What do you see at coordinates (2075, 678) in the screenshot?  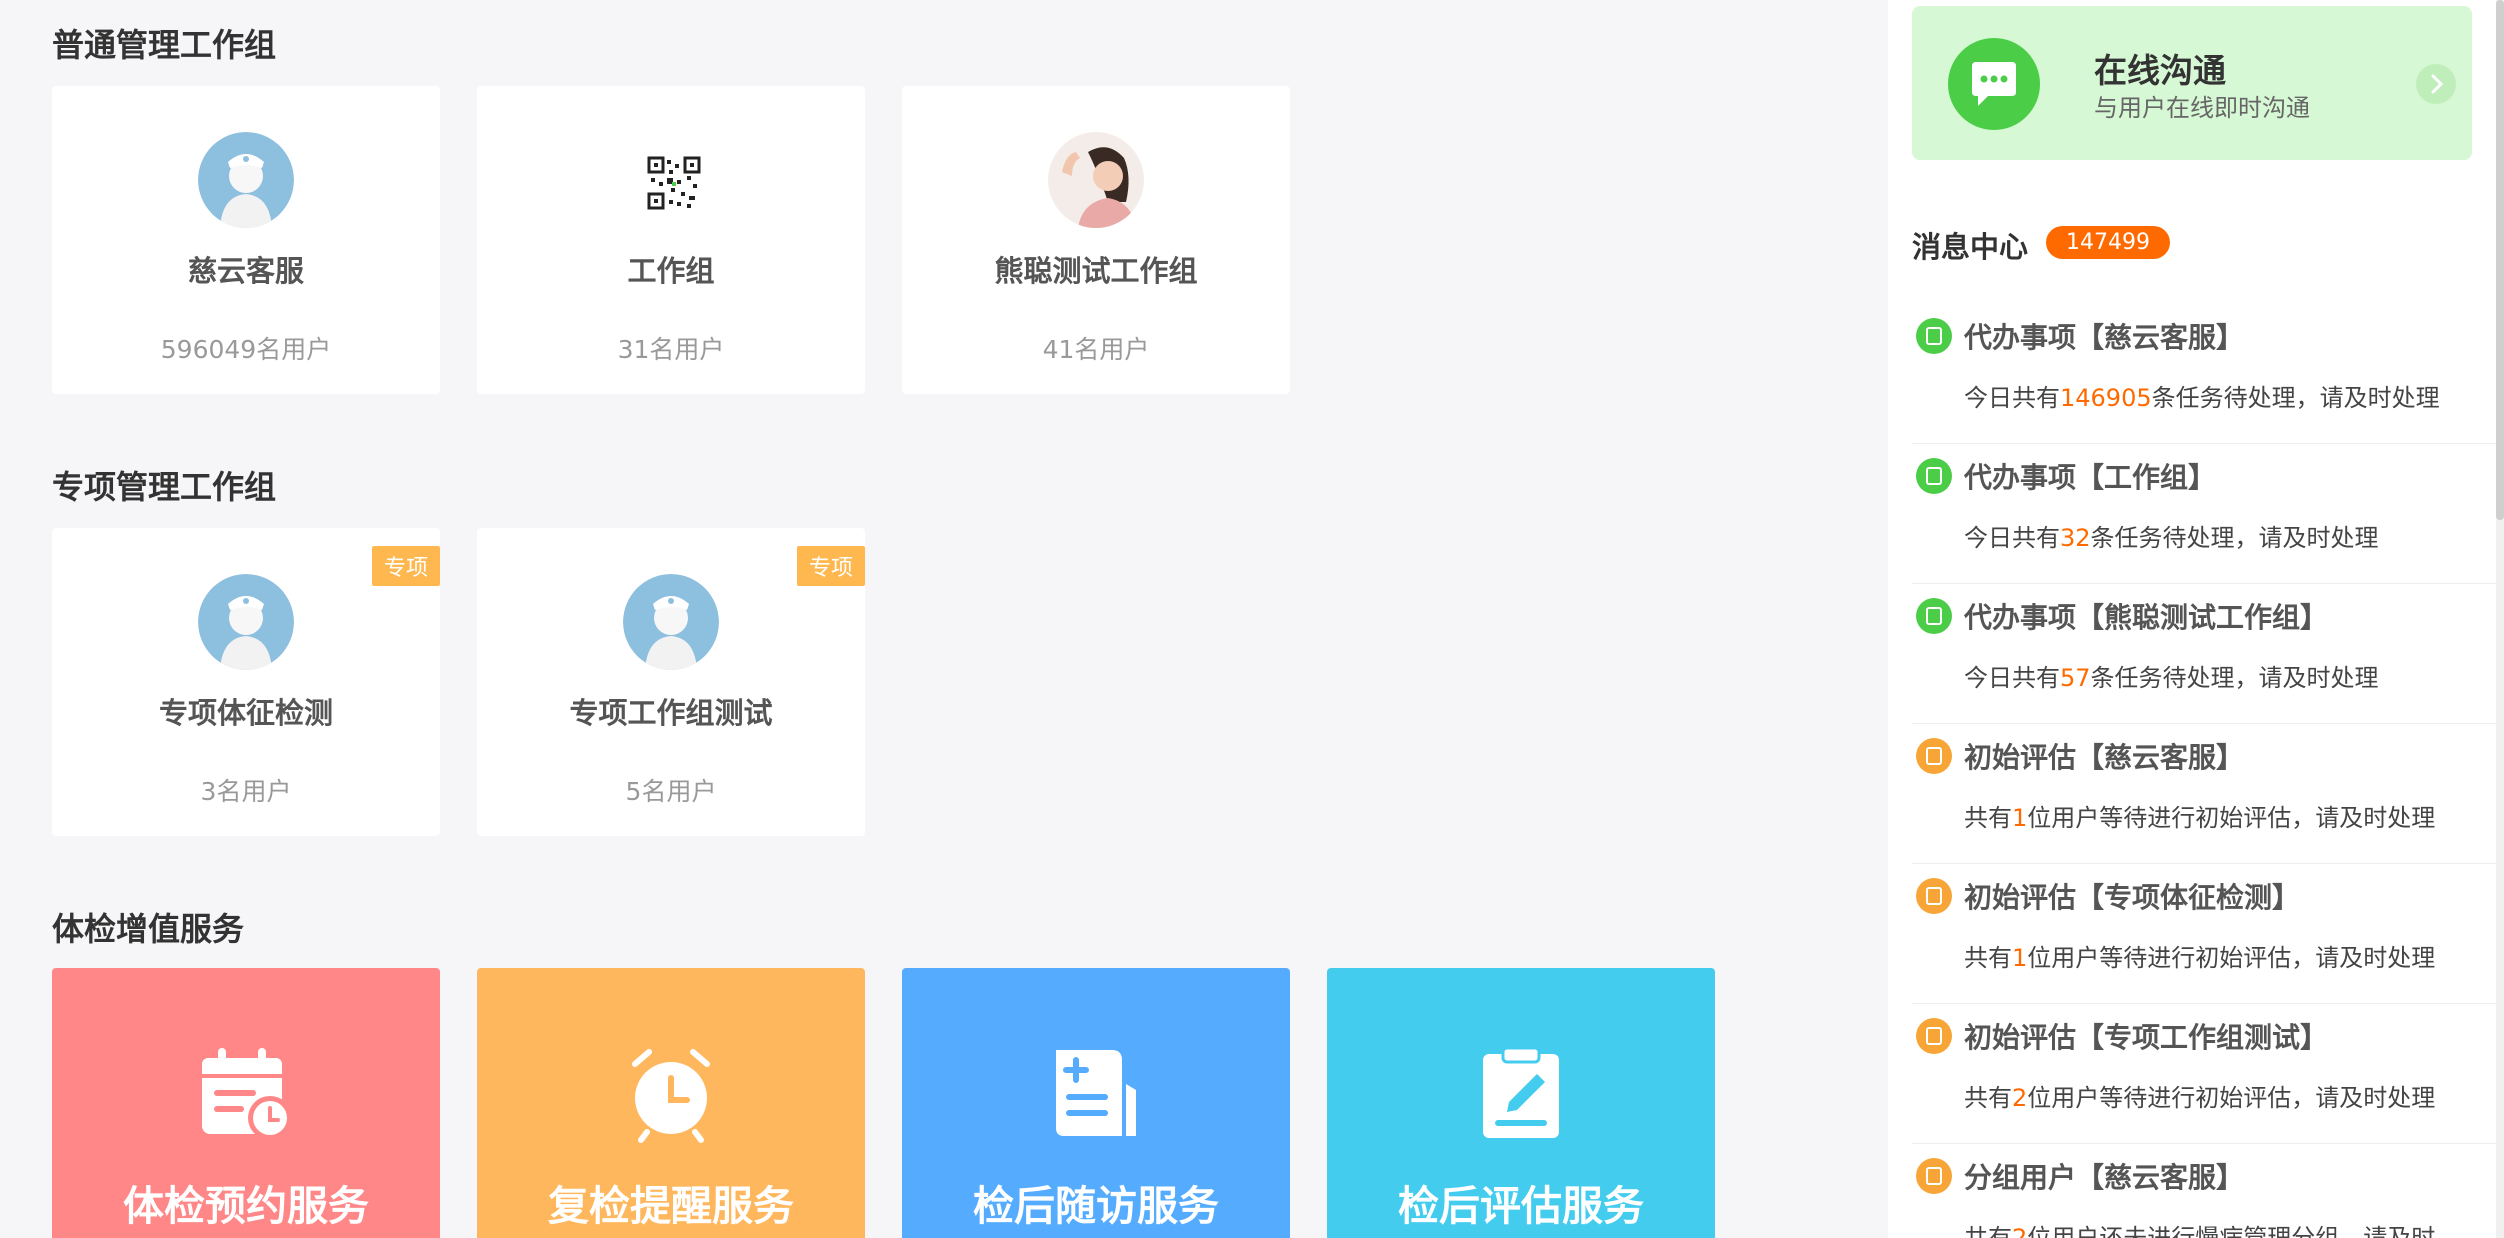 I see `message-highlight-number: 57` at bounding box center [2075, 678].